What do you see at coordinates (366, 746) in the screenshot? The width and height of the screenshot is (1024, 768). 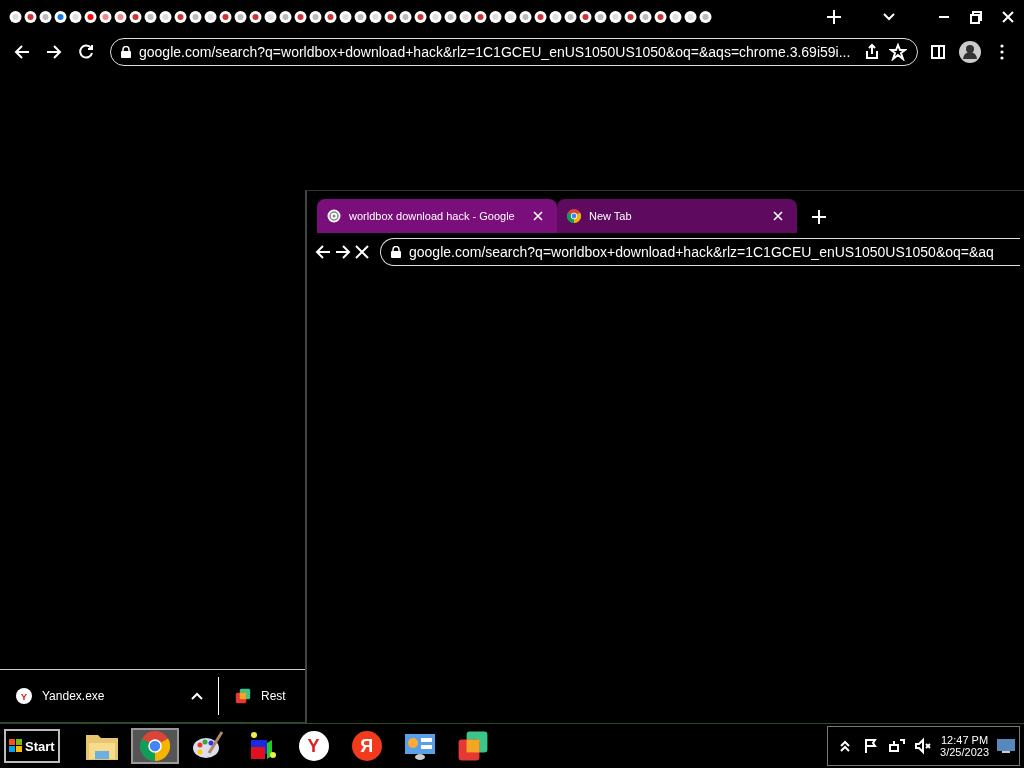 I see `yandex-icon: Я` at bounding box center [366, 746].